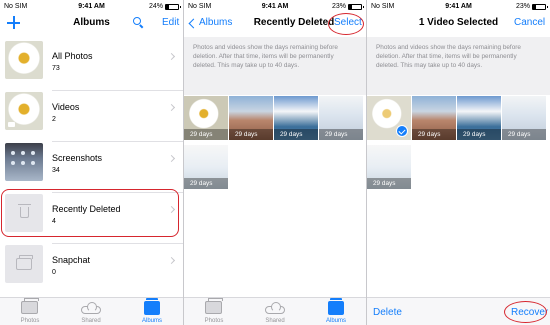 This screenshot has height=325, width=550. What do you see at coordinates (91, 116) in the screenshot?
I see `album-row-videos: Videos 2` at bounding box center [91, 116].